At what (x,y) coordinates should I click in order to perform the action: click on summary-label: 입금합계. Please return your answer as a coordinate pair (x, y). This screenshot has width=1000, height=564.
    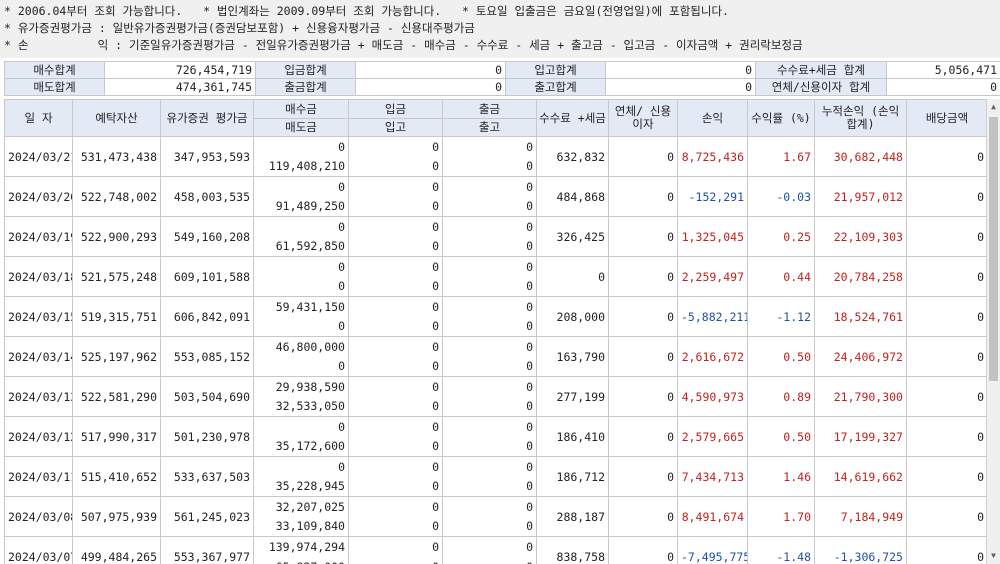
    Looking at the image, I should click on (305, 70).